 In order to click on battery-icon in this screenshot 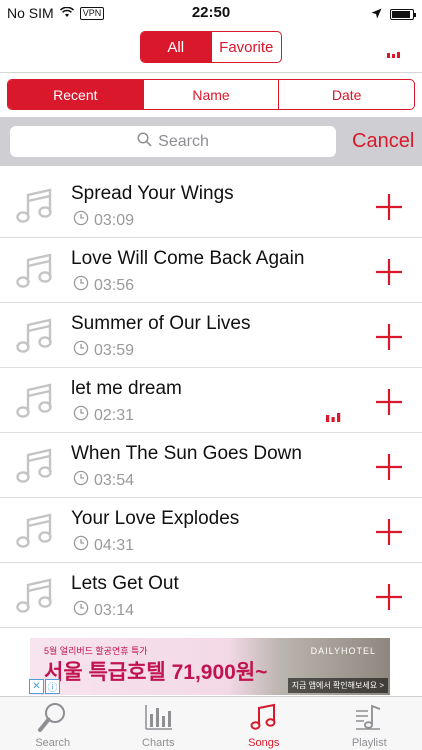, I will do `click(403, 14)`.